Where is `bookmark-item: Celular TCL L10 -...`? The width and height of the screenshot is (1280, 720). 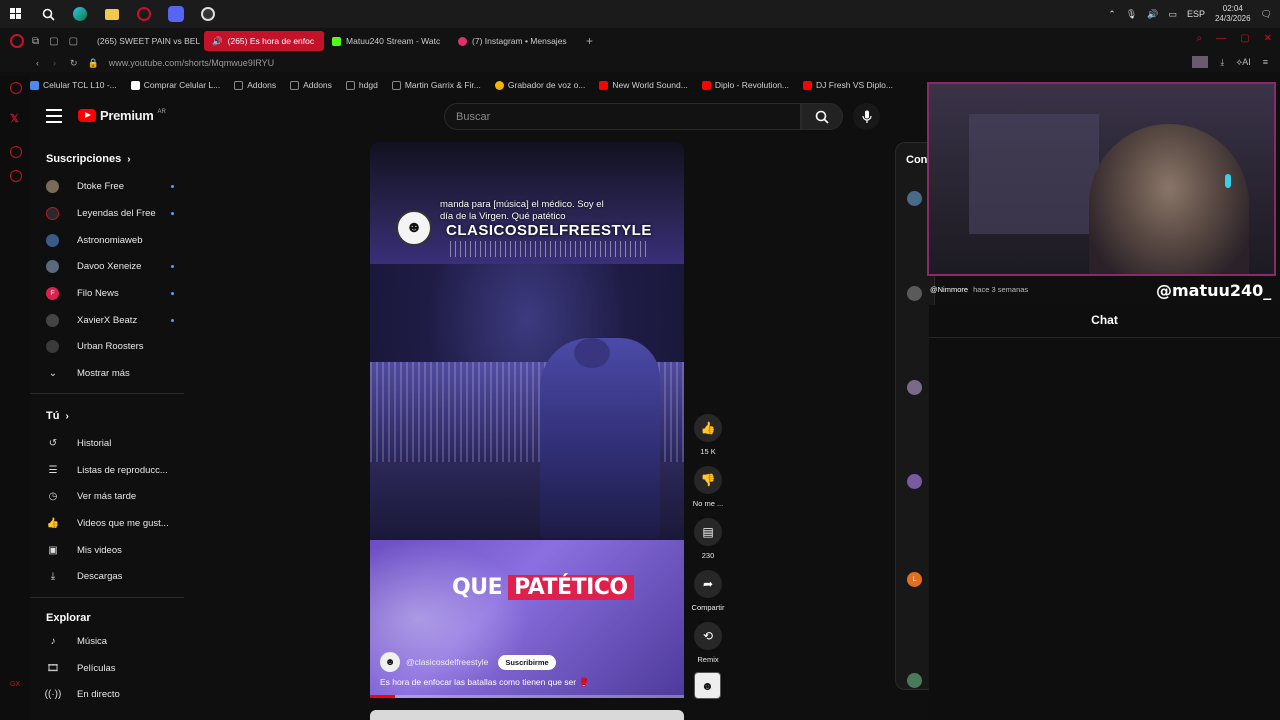 bookmark-item: Celular TCL L10 -... is located at coordinates (73, 85).